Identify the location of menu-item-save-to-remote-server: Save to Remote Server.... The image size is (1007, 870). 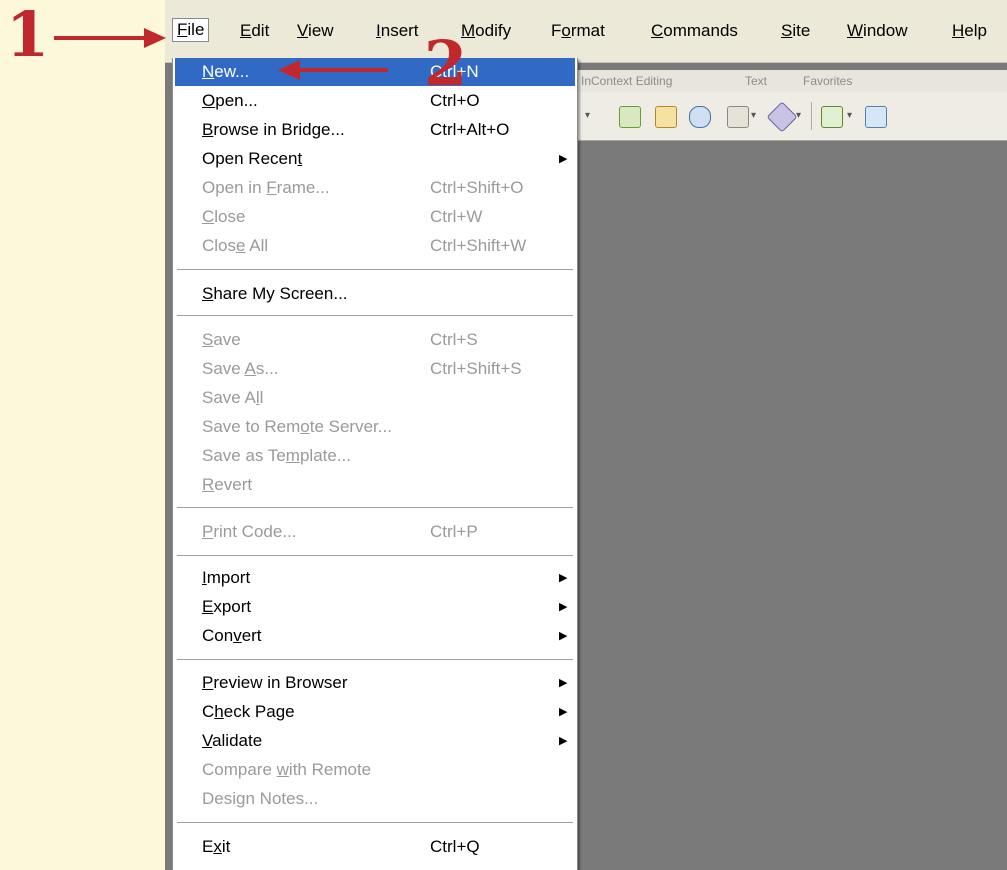
(375, 427).